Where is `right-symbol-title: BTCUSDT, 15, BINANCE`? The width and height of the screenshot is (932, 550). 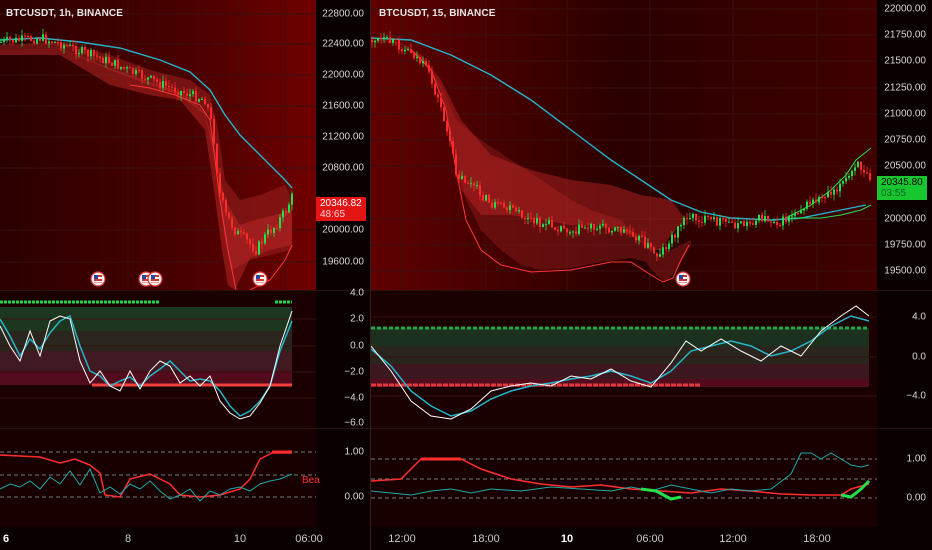
right-symbol-title: BTCUSDT, 15, BINANCE is located at coordinates (437, 13).